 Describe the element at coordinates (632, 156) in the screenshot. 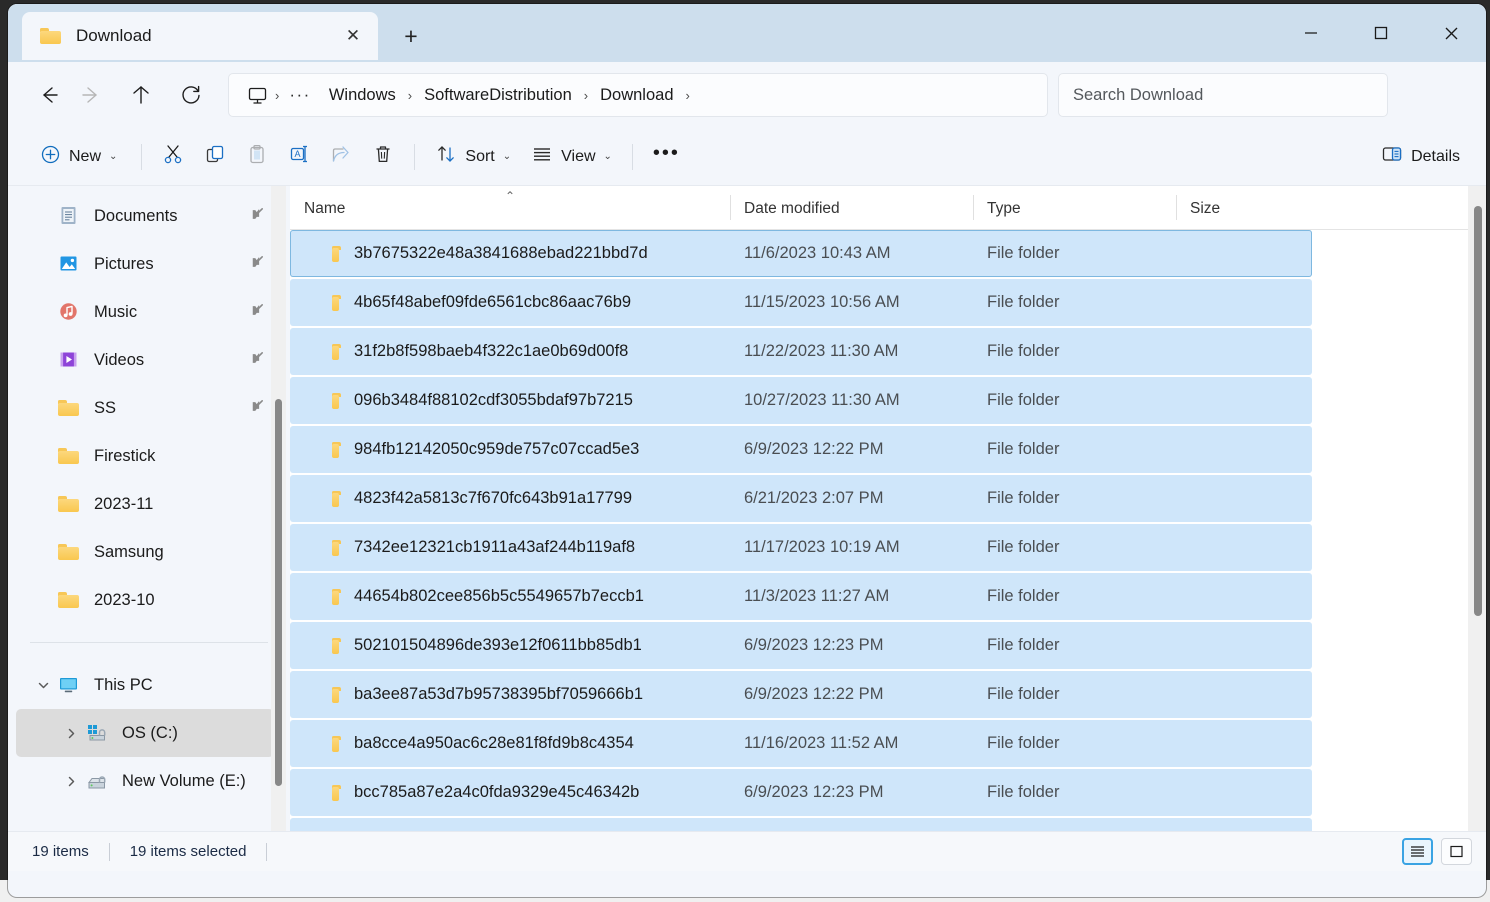

I see `toolbar-divider` at that location.